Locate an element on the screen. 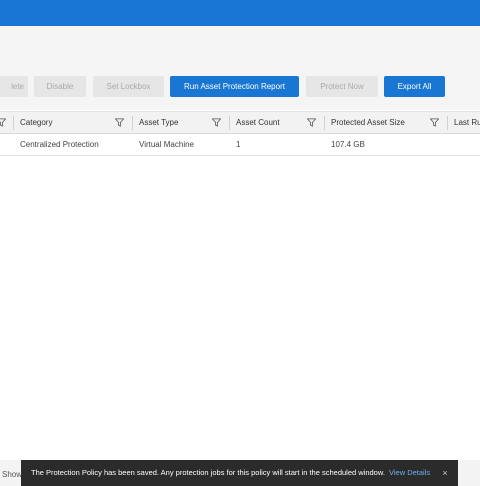  close-icon: × is located at coordinates (445, 473).